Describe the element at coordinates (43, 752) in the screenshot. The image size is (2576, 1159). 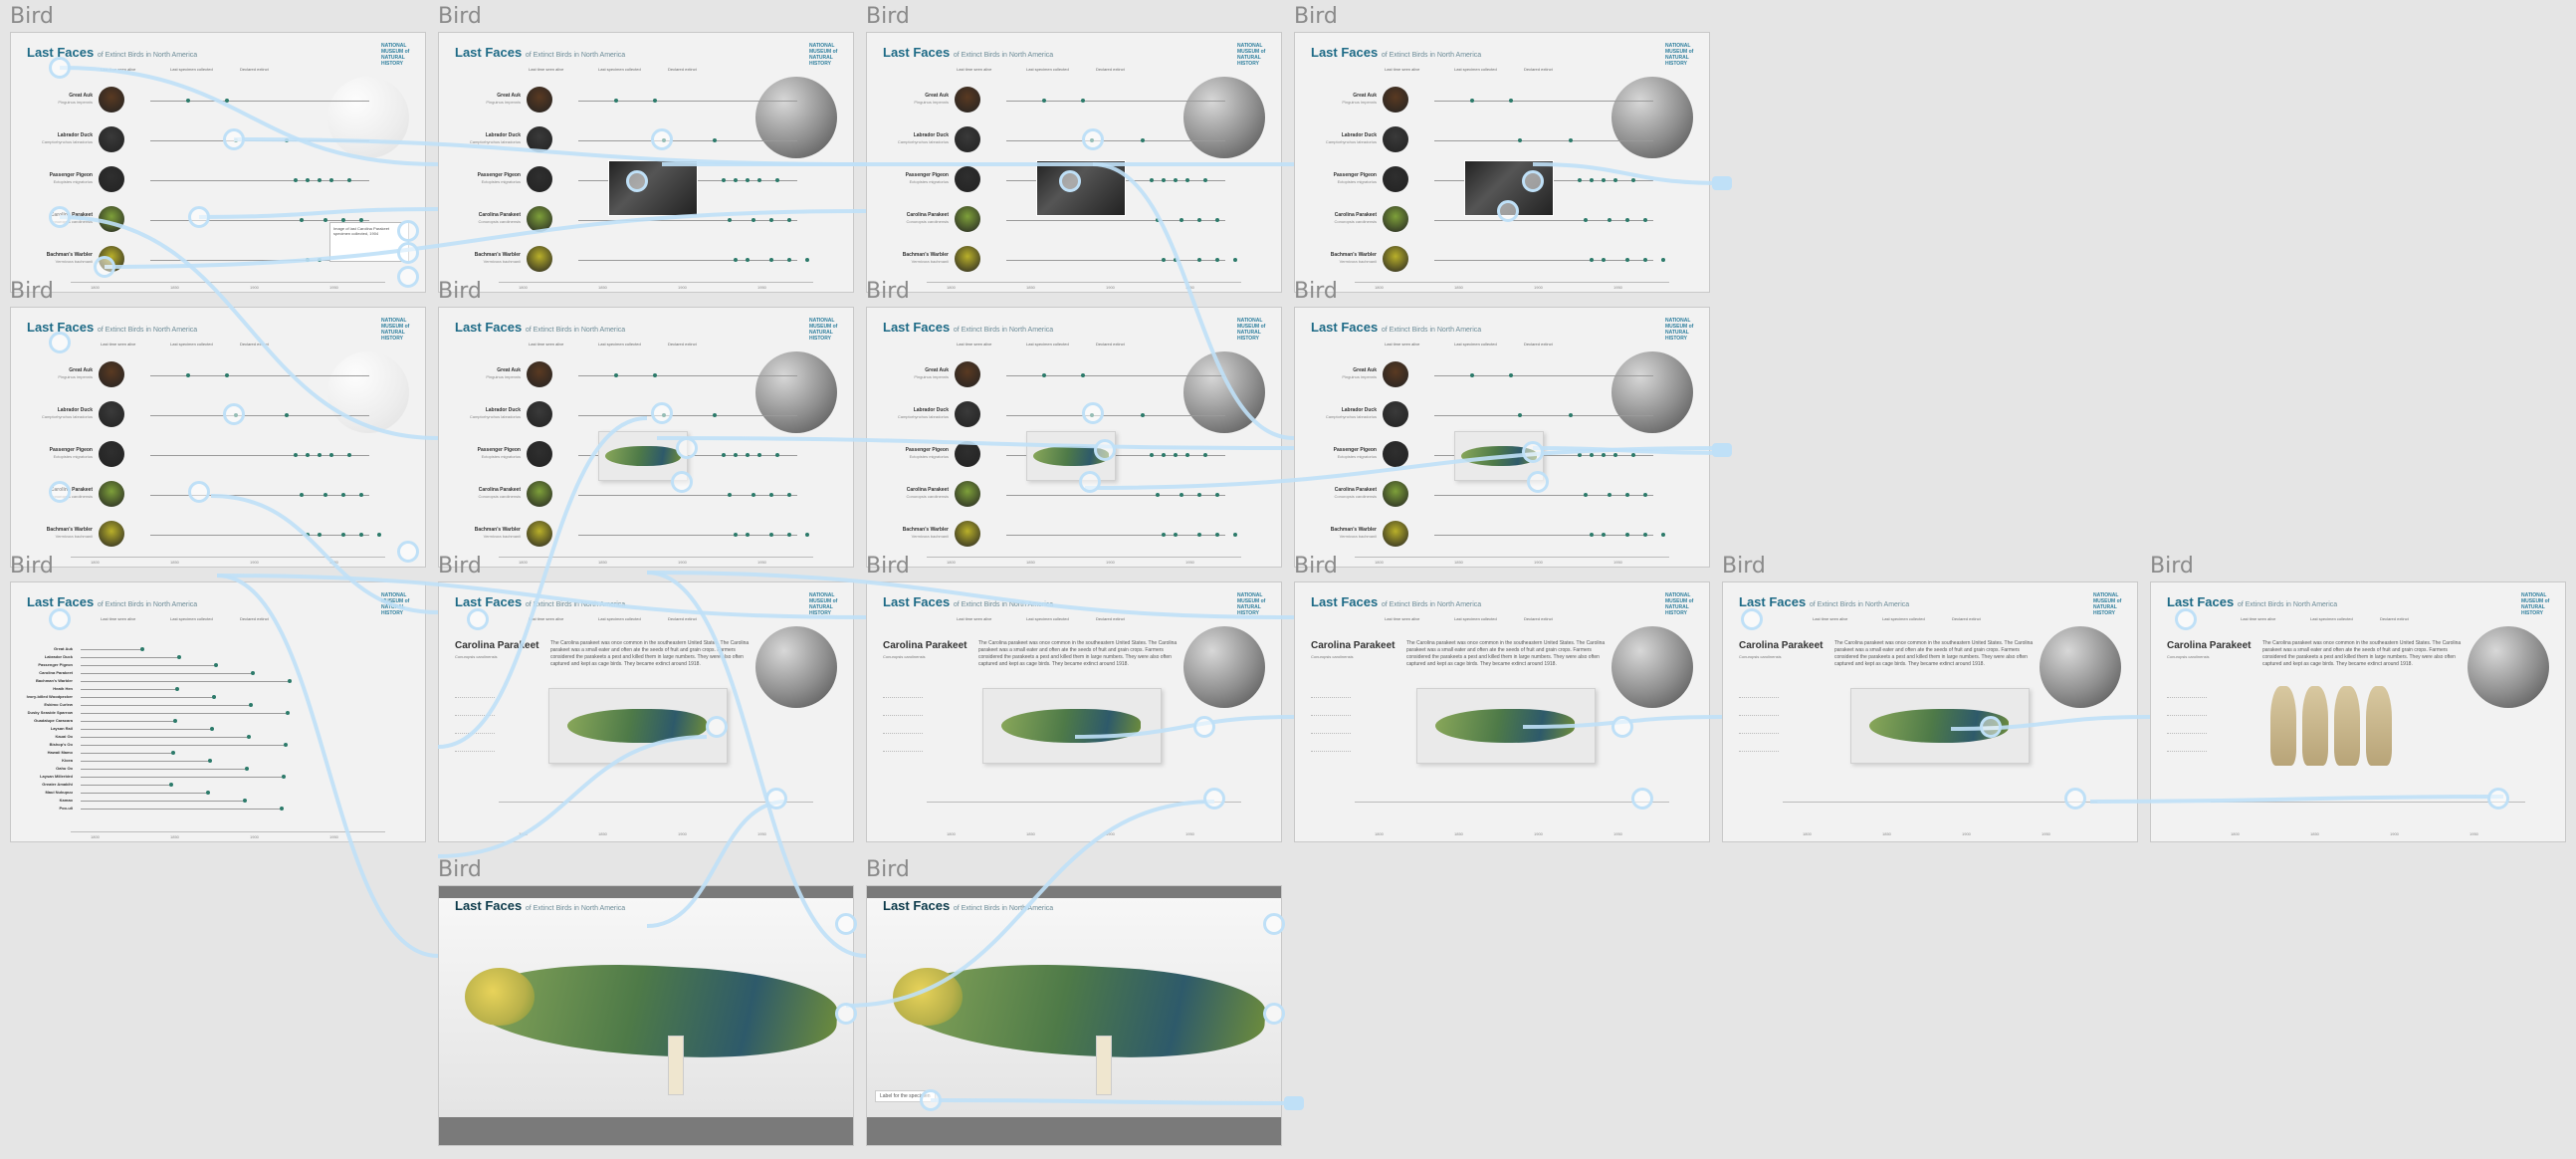
I see `list-bird-name: Hawaii Mamo` at that location.